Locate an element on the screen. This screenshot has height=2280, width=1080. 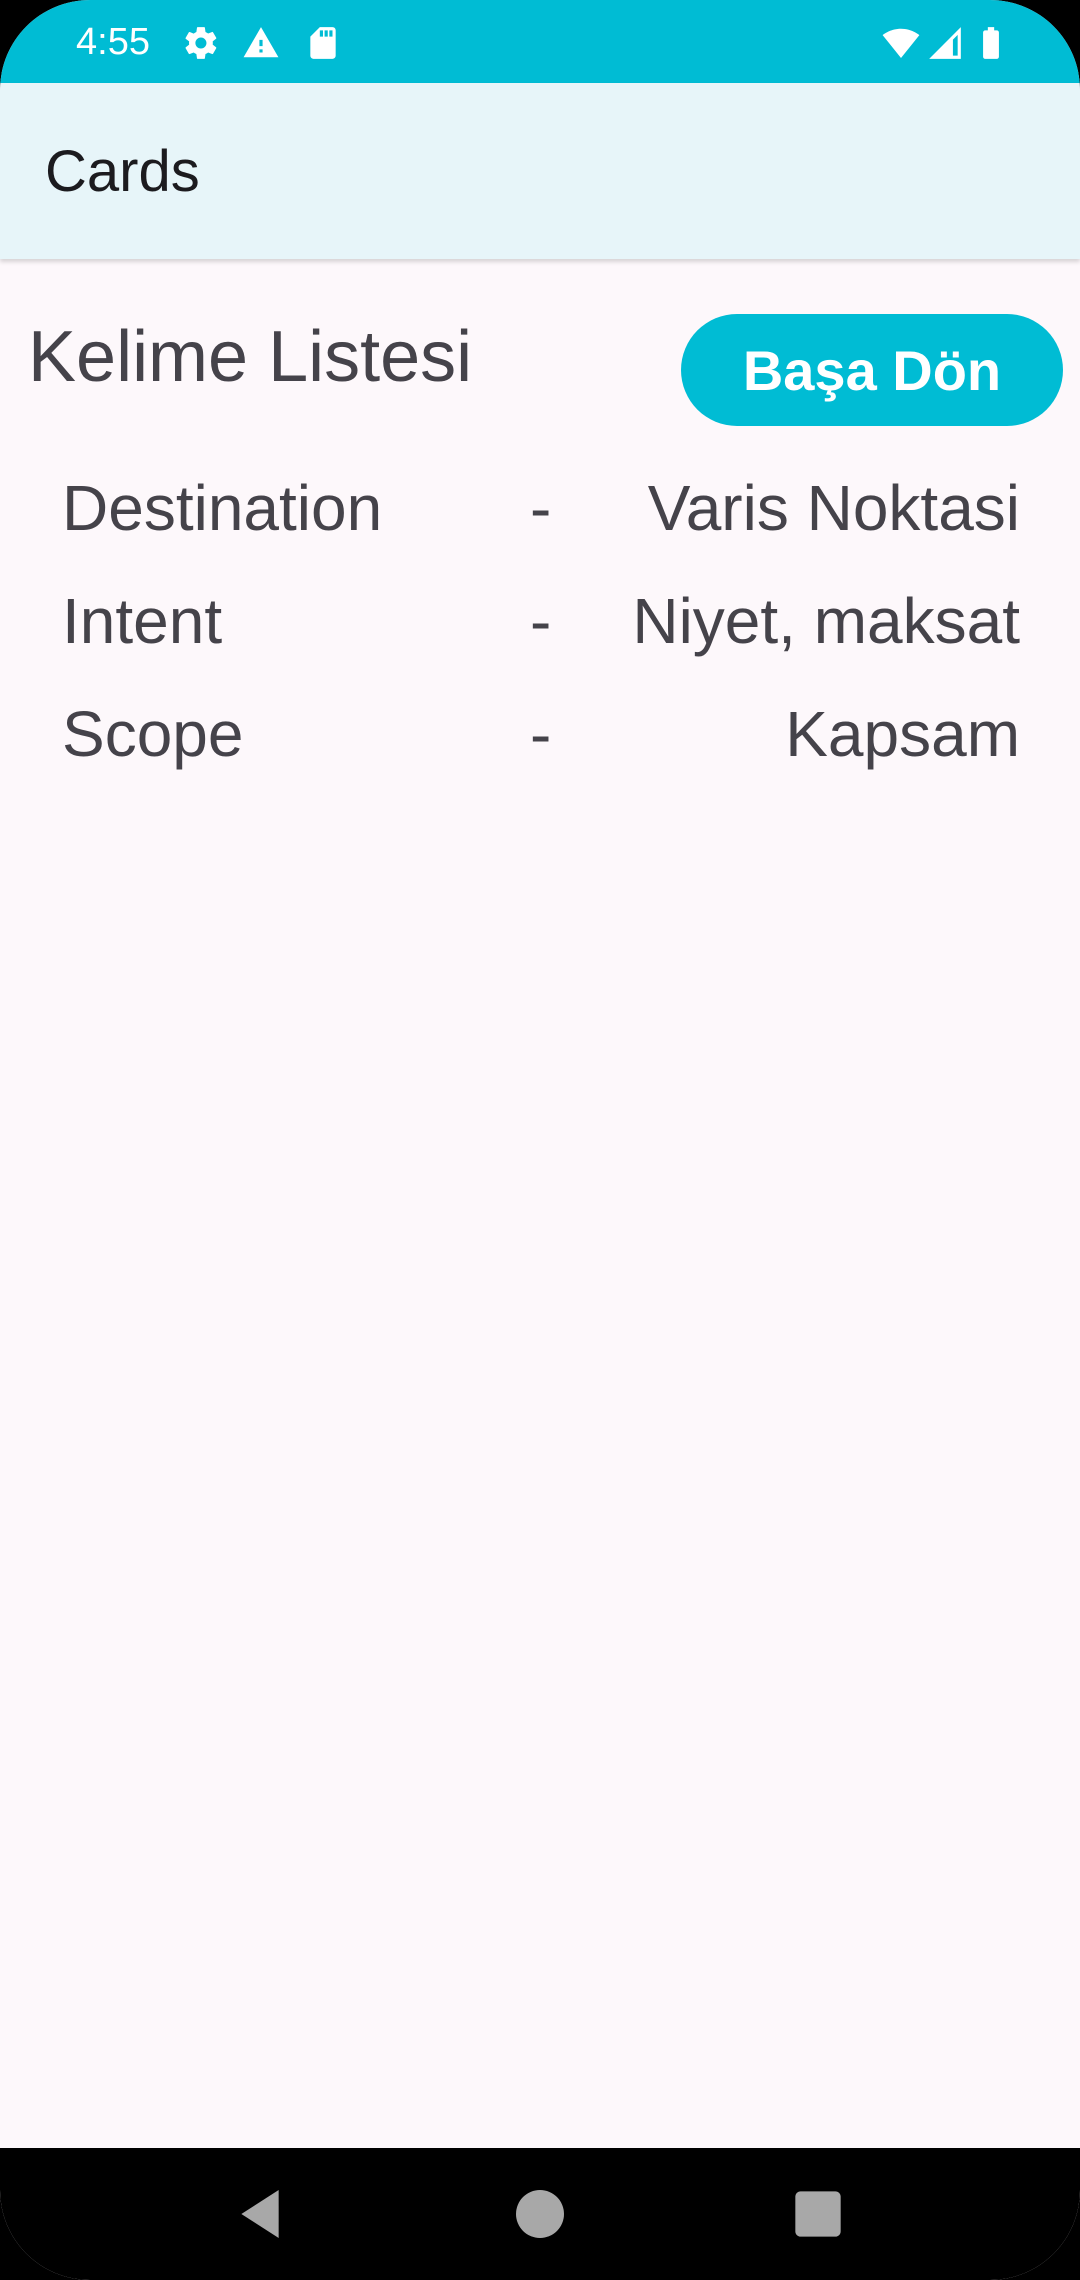
word-turkish: Varis Noktasi is located at coordinates (833, 508).